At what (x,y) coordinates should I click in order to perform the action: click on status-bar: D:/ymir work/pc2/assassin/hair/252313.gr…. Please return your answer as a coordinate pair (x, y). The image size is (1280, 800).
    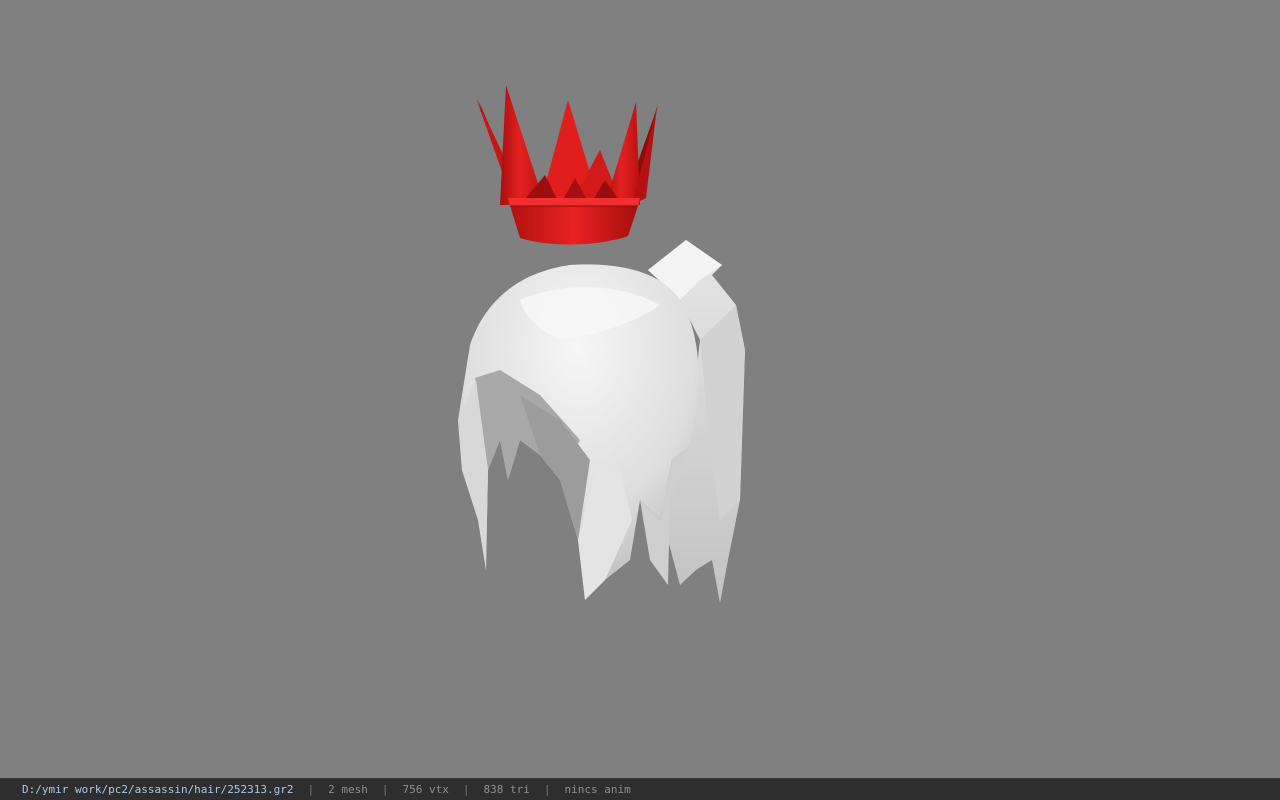
    Looking at the image, I should click on (640, 789).